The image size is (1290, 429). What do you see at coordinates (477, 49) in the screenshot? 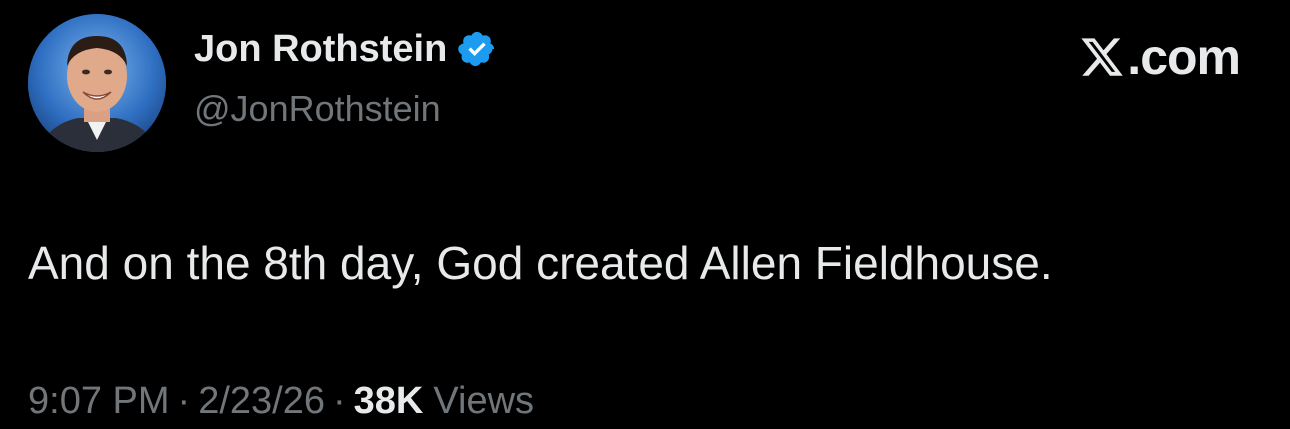
I see `verified-badge-icon` at bounding box center [477, 49].